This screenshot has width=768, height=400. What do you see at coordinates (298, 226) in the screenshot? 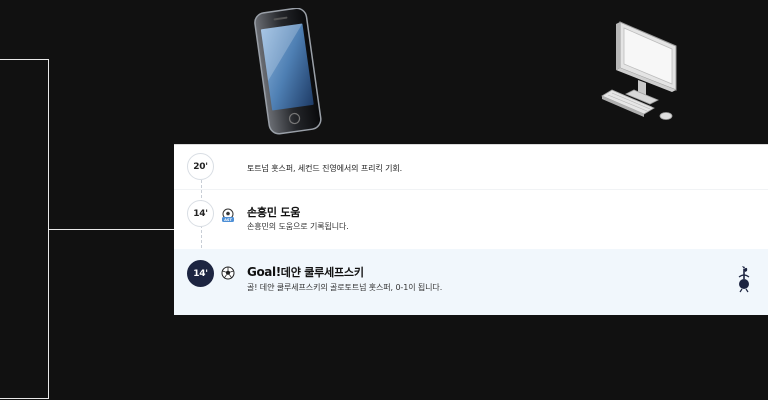
I see `event-description: 손흥민의 도움으로 기록됩니다.` at bounding box center [298, 226].